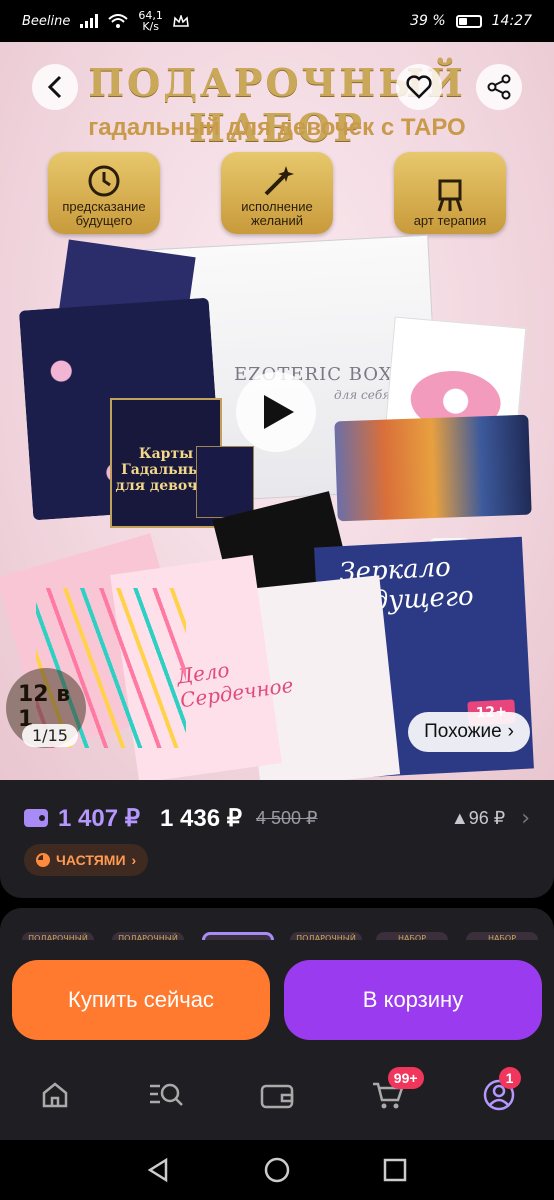 The height and width of the screenshot is (1200, 554). What do you see at coordinates (362, 395) in the screenshot?
I see `box-brand-sublabel: для себя` at bounding box center [362, 395].